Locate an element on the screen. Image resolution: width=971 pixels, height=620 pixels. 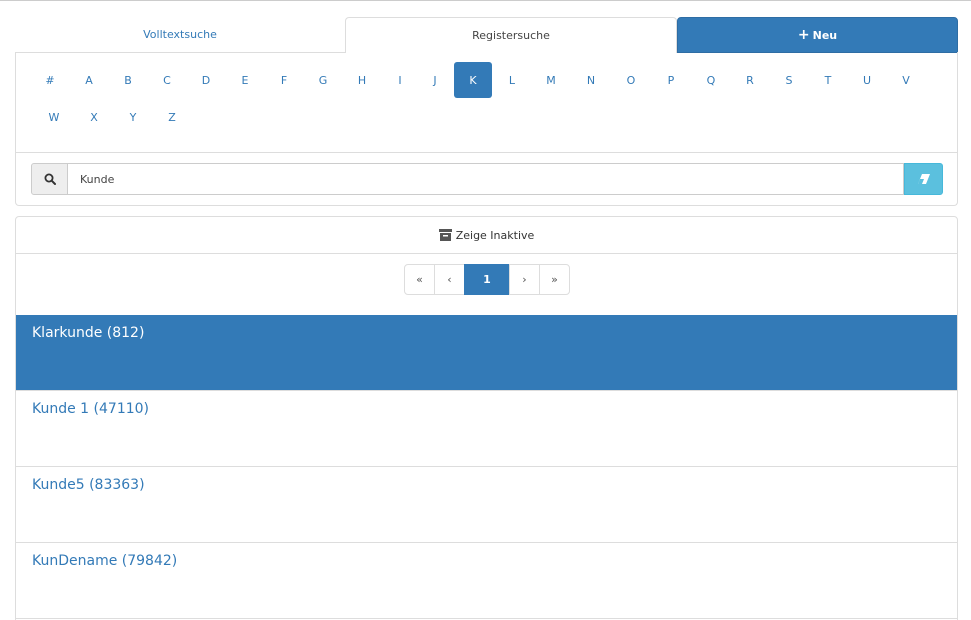
letter-w: W is located at coordinates (54, 117).